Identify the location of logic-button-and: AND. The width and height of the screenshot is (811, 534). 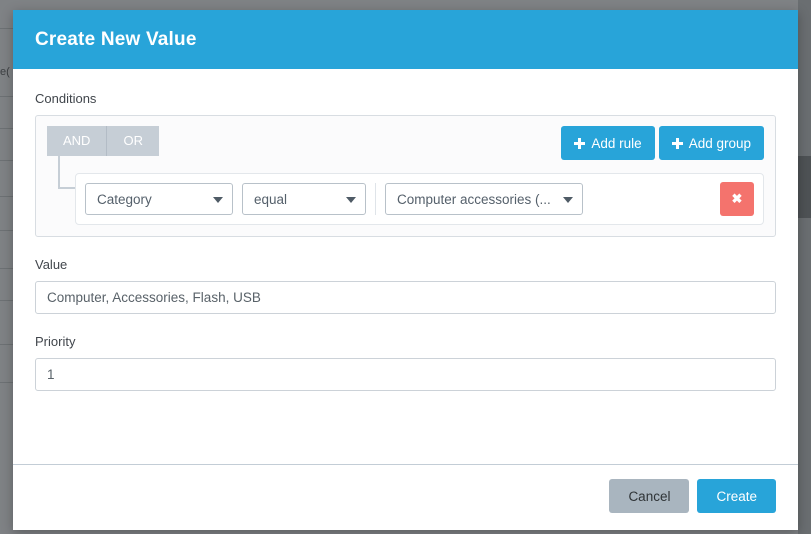
(77, 141).